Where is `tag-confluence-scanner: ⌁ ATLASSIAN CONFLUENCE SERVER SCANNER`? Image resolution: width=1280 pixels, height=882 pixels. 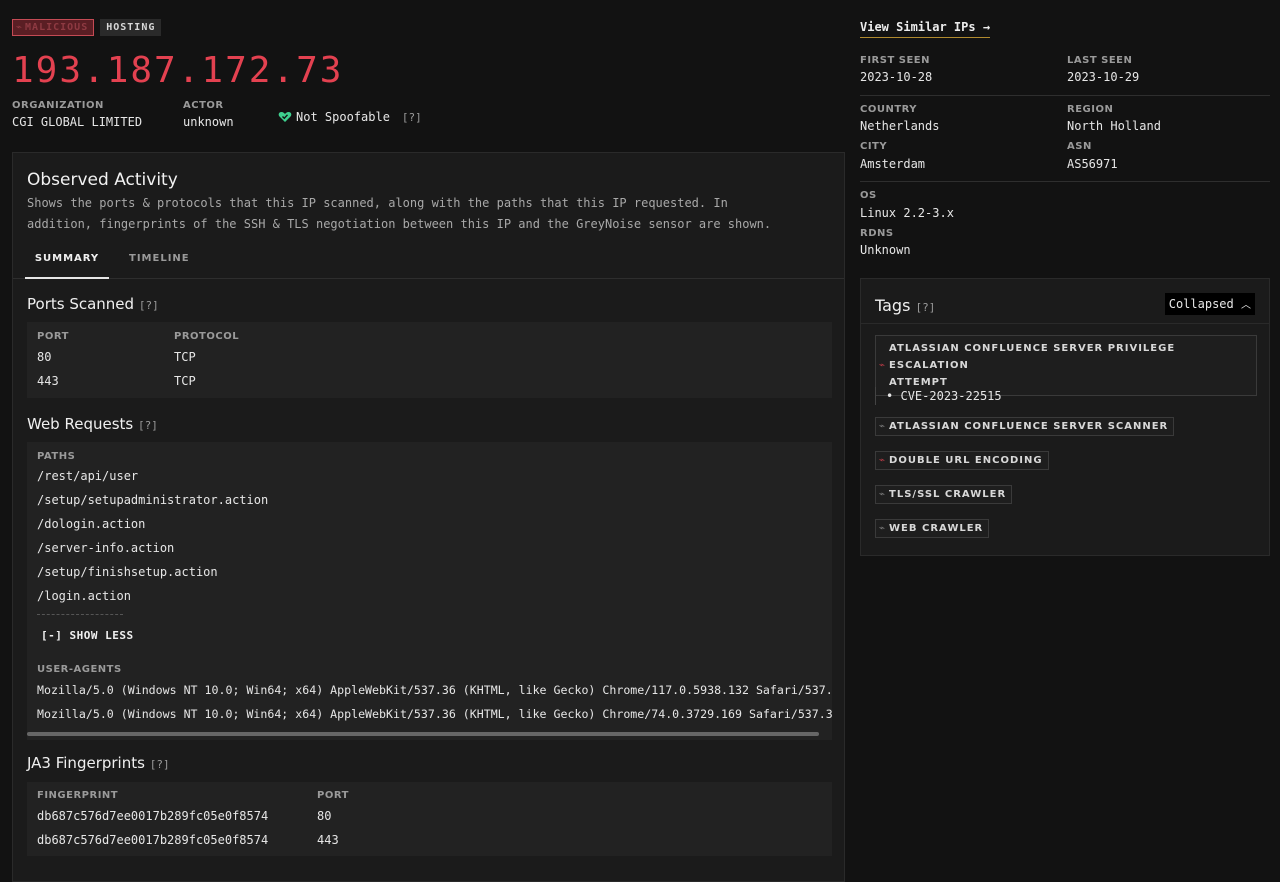
tag-confluence-scanner: ⌁ ATLASSIAN CONFLUENCE SERVER SCANNER is located at coordinates (1025, 426).